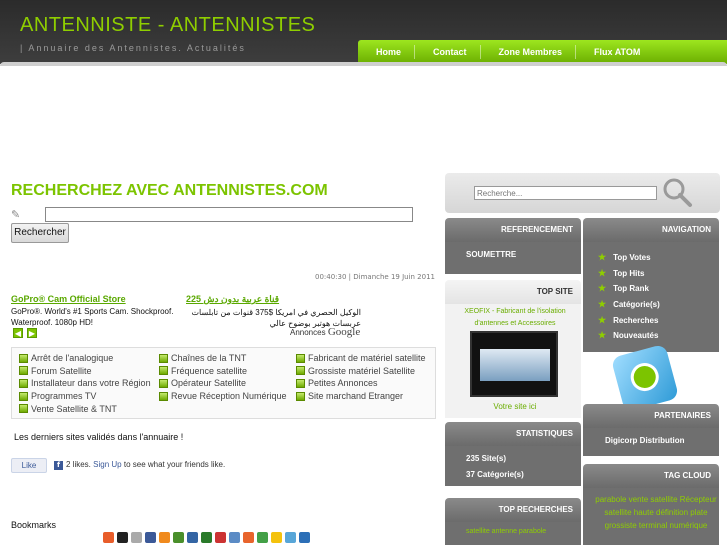 The width and height of the screenshot is (727, 545). Describe the element at coordinates (107, 464) in the screenshot. I see `facebook-signup-link: Sign Up` at that location.